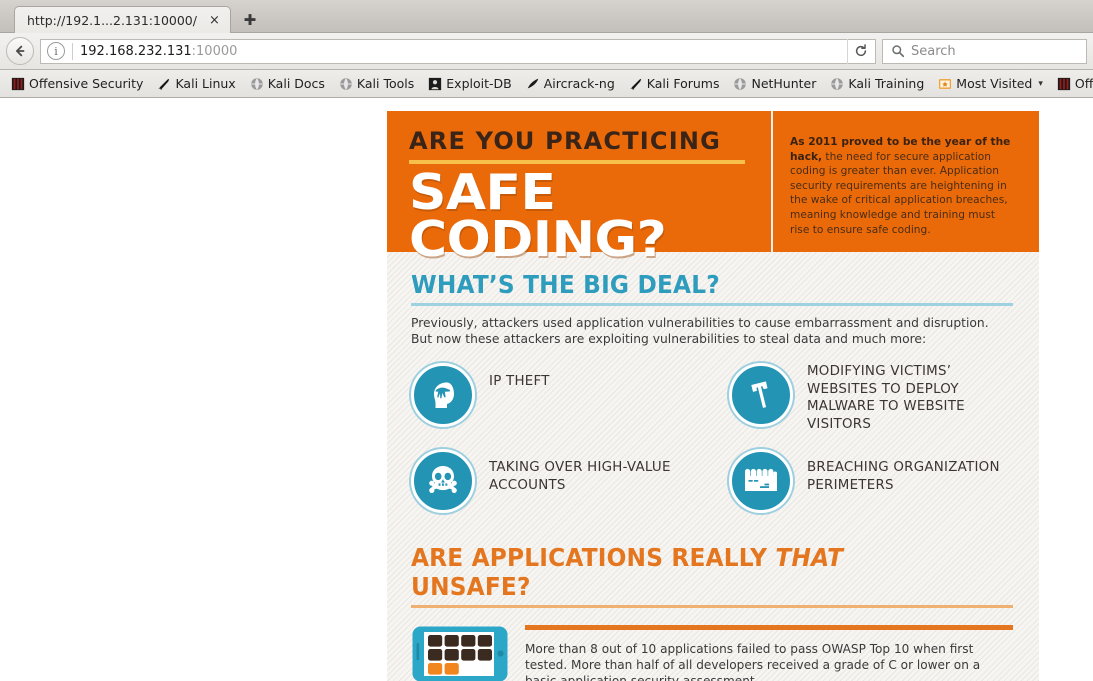 Image resolution: width=1093 pixels, height=681 pixels. I want to click on head-hand-icon, so click(443, 395).